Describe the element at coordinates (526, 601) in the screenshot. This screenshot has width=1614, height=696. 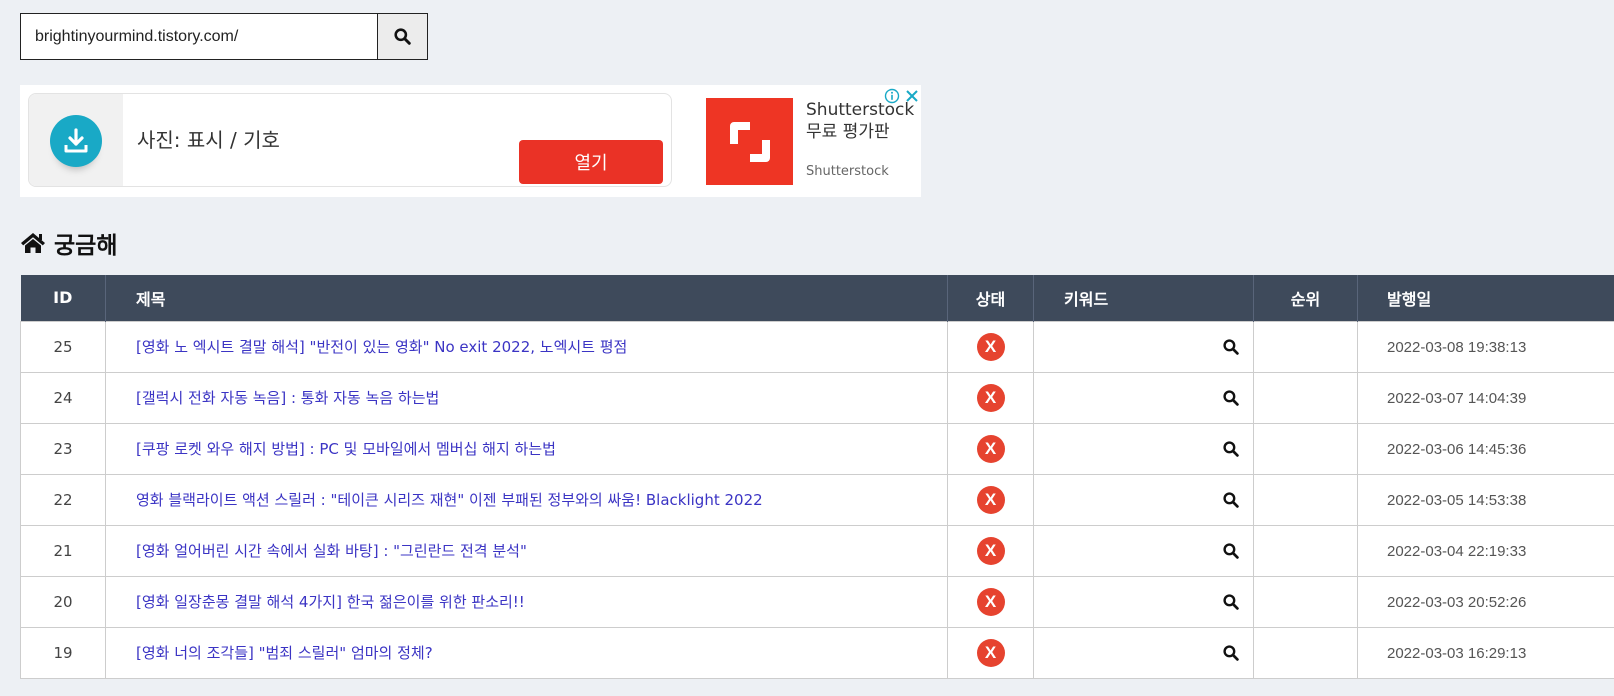
I see `cell-title: [영화 일장춘몽 결말 해석 4가지] 한국 젊은이를 위한 판소리!!` at that location.